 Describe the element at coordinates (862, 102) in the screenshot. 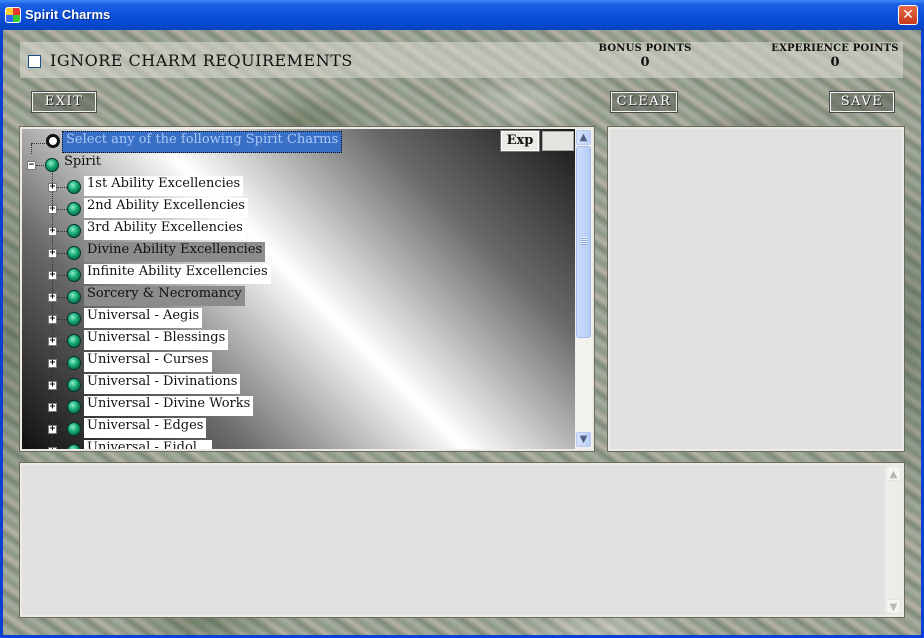

I see `save-button: Save` at that location.